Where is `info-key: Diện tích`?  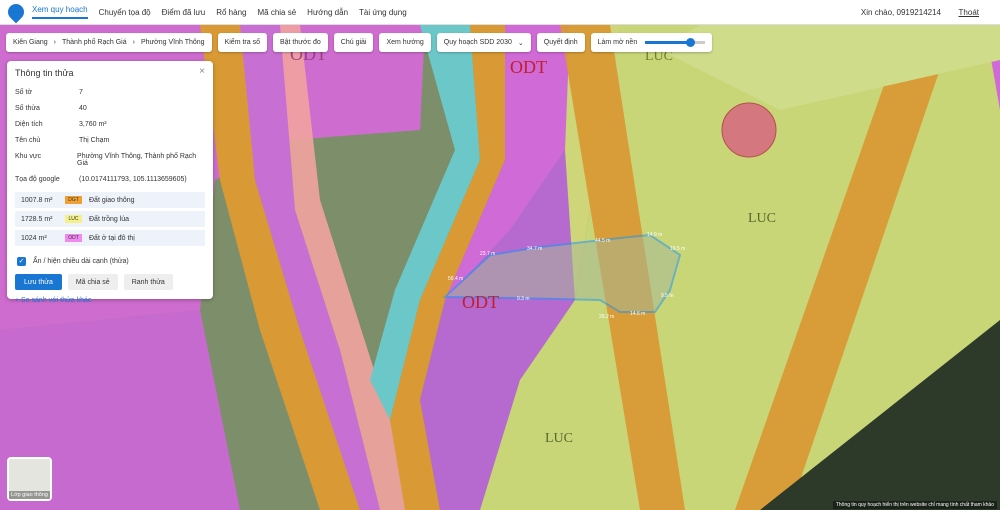
info-key: Diện tích is located at coordinates (29, 124).